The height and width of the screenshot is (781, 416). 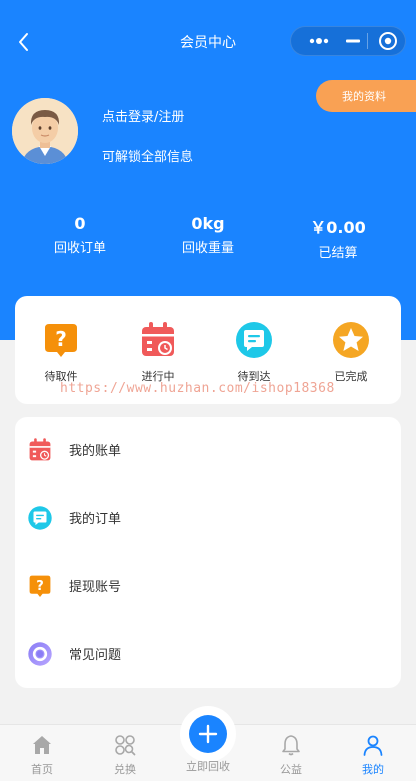 I want to click on stat-label: 已结算, so click(x=338, y=253).